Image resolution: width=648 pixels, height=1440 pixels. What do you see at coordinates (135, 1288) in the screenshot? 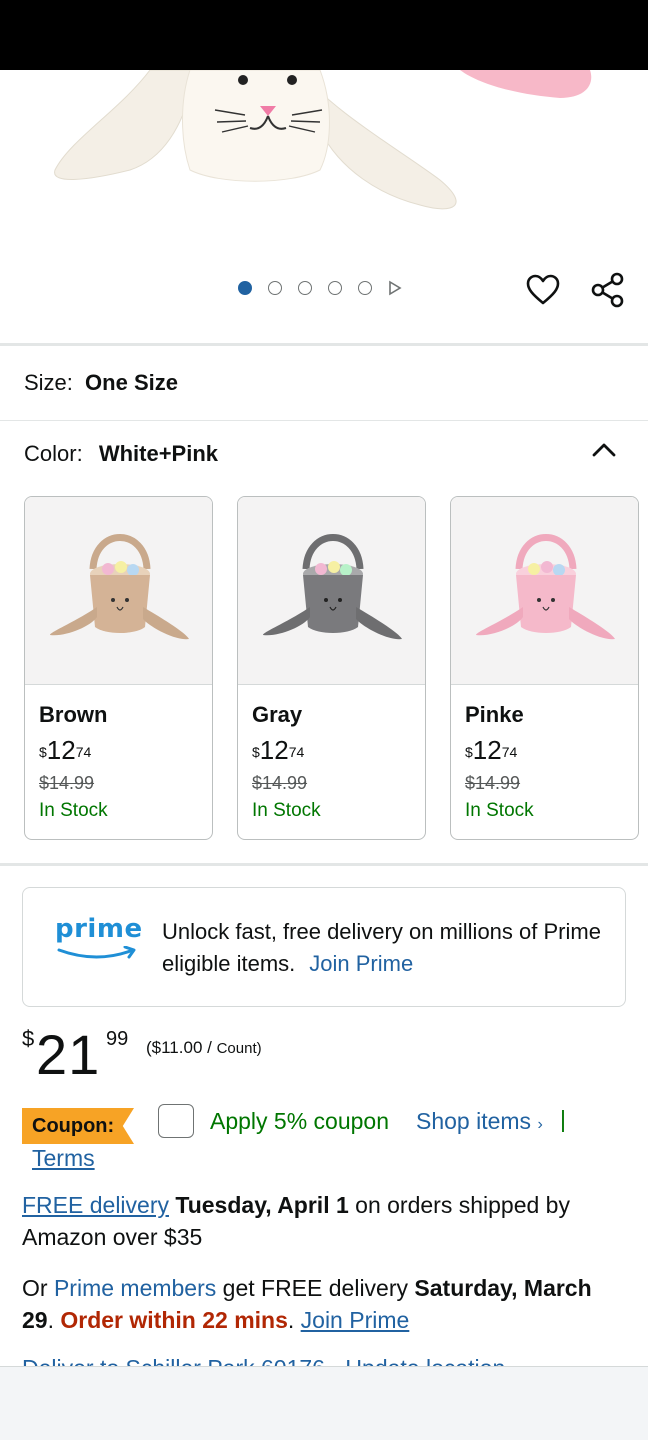
I see `prime-members-link: Prime members` at bounding box center [135, 1288].